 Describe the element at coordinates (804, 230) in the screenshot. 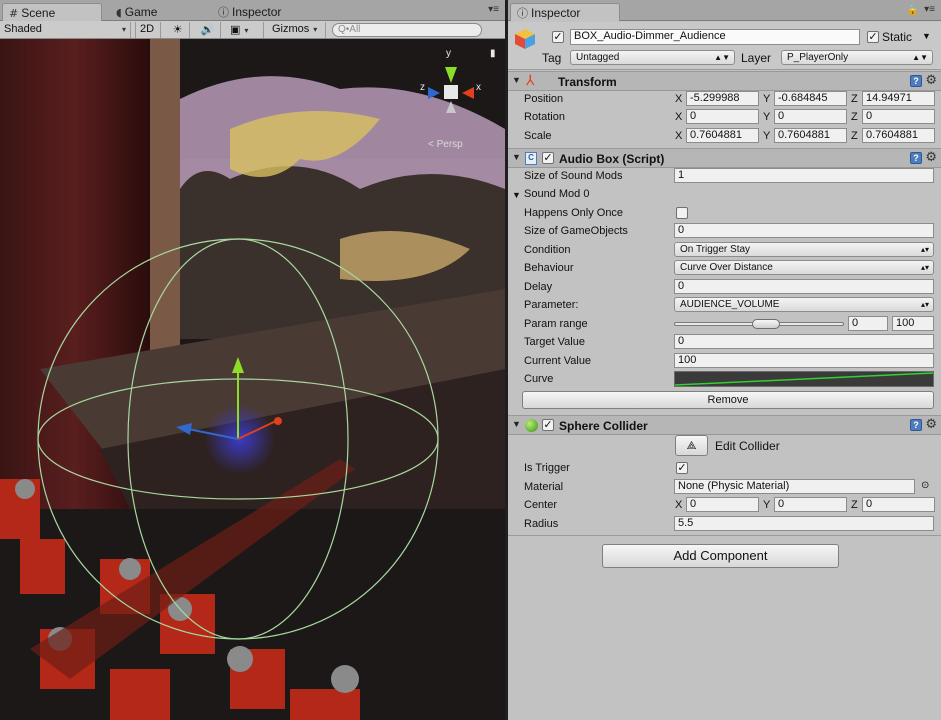

I see `size-of-gameobjects-field: 0` at that location.